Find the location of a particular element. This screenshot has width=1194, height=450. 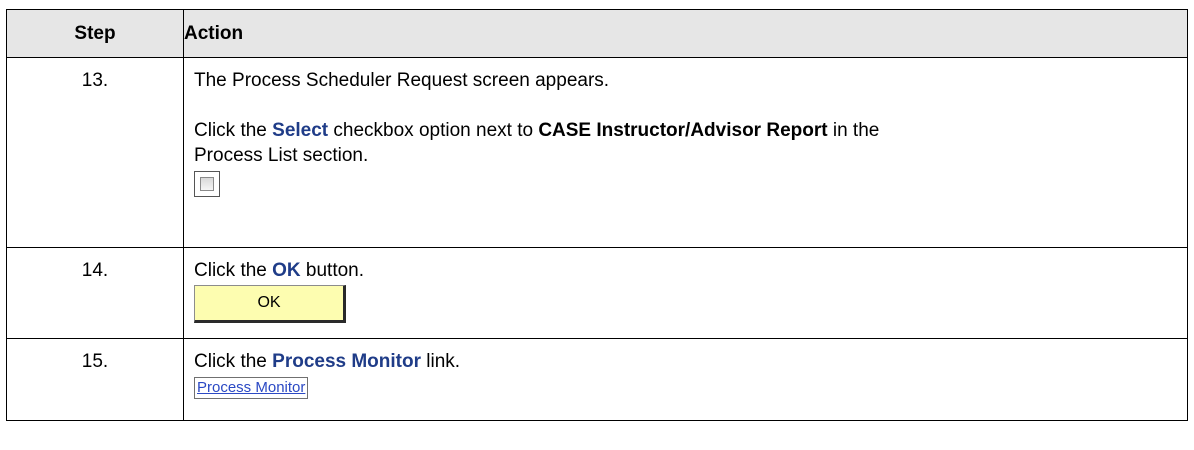

keyword-process-monitor: Process Monitor is located at coordinates (347, 361).